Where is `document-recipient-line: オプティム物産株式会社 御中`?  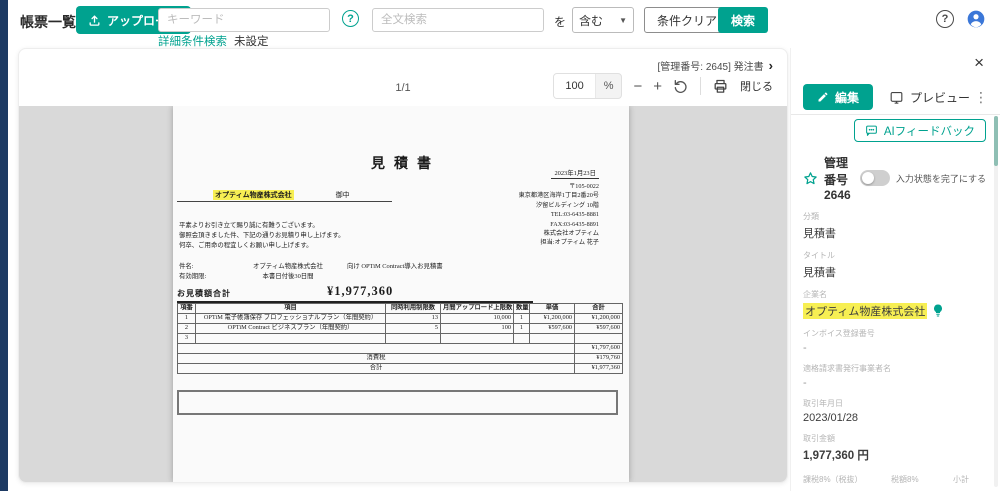
document-recipient-line: オプティム物産株式会社 御中 is located at coordinates (284, 194).